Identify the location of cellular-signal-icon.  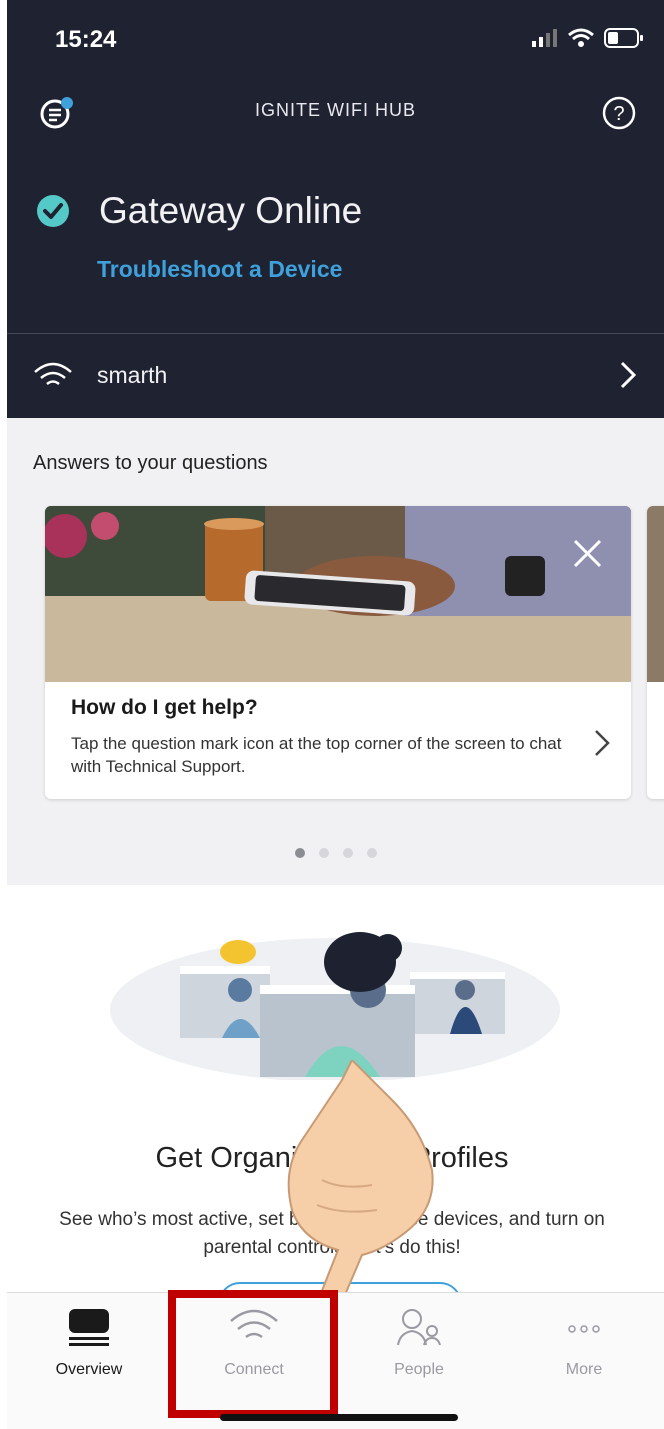
(544, 38).